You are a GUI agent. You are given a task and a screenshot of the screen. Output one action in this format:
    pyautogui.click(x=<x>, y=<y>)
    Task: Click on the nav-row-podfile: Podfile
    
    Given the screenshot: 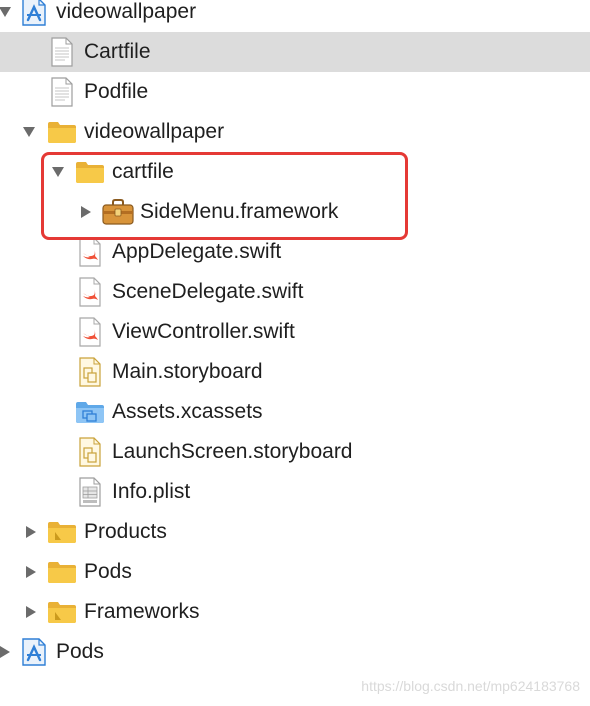 What is the action you would take?
    pyautogui.click(x=295, y=92)
    